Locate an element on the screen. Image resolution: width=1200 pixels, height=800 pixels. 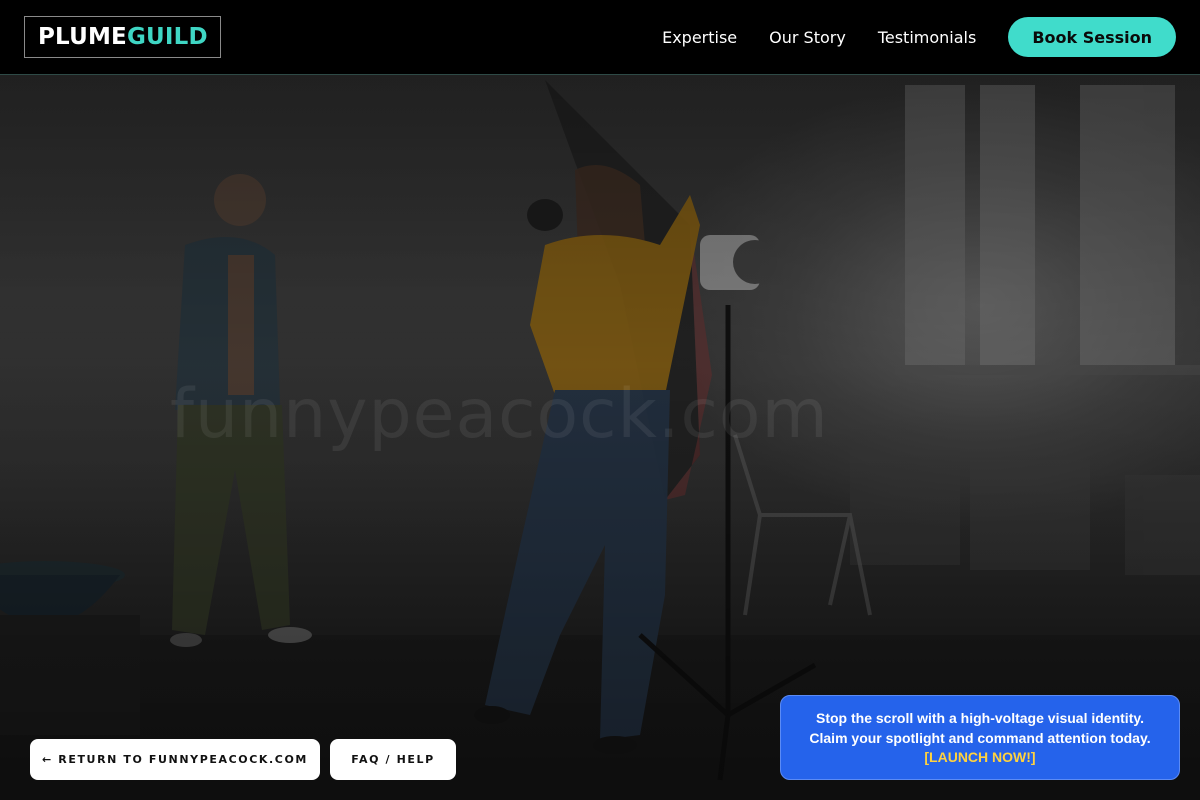
book-session-button: Book Session is located at coordinates (1092, 37).